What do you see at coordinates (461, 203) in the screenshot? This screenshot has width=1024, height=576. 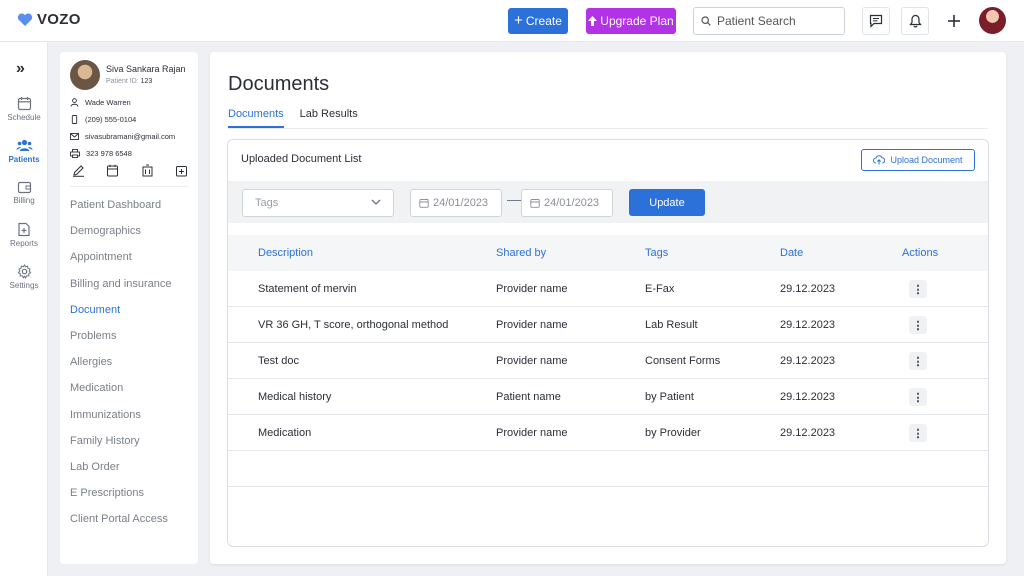 I see `date-from-value: 24/01/2023` at bounding box center [461, 203].